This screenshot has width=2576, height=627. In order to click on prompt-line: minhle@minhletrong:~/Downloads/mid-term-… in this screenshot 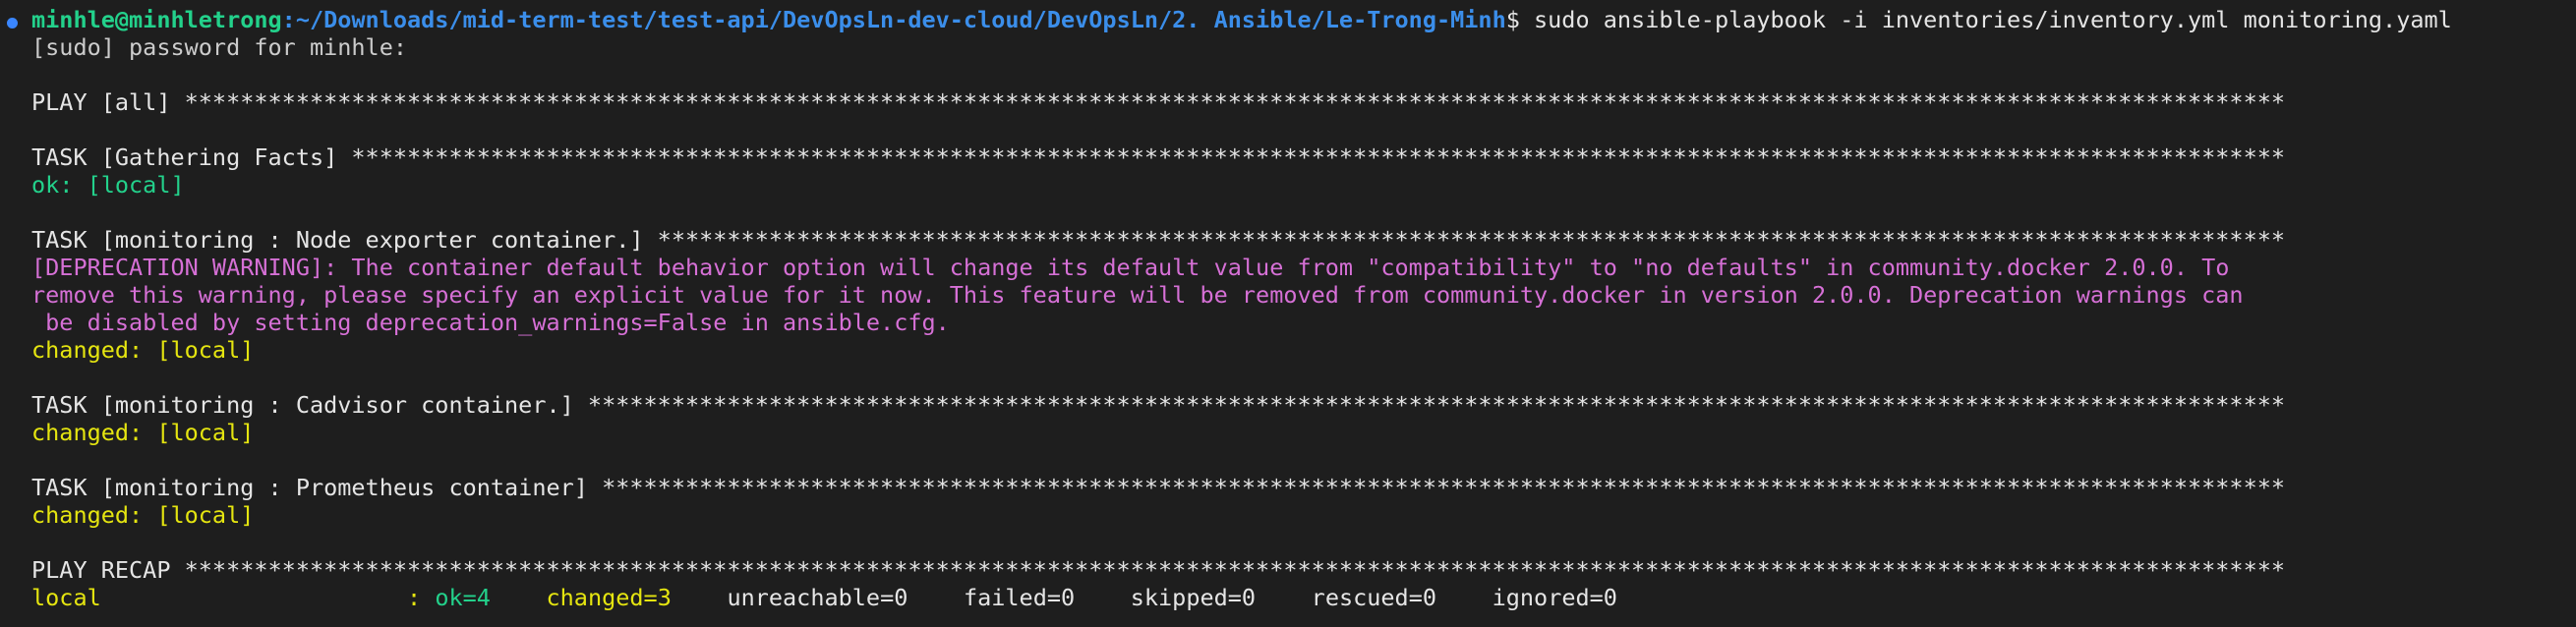, I will do `click(1303, 20)`.